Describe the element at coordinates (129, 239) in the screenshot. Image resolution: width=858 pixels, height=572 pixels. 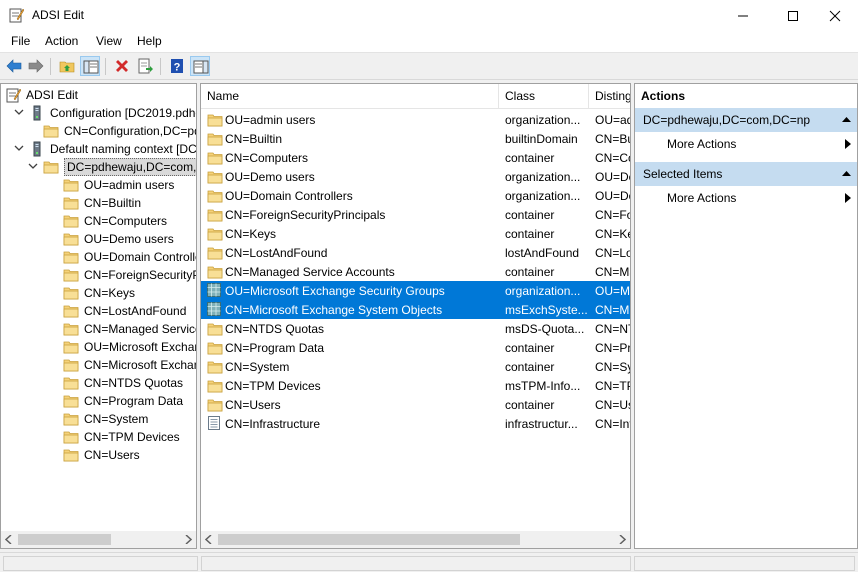
I see `tree-item-label: OU=Demo users` at that location.